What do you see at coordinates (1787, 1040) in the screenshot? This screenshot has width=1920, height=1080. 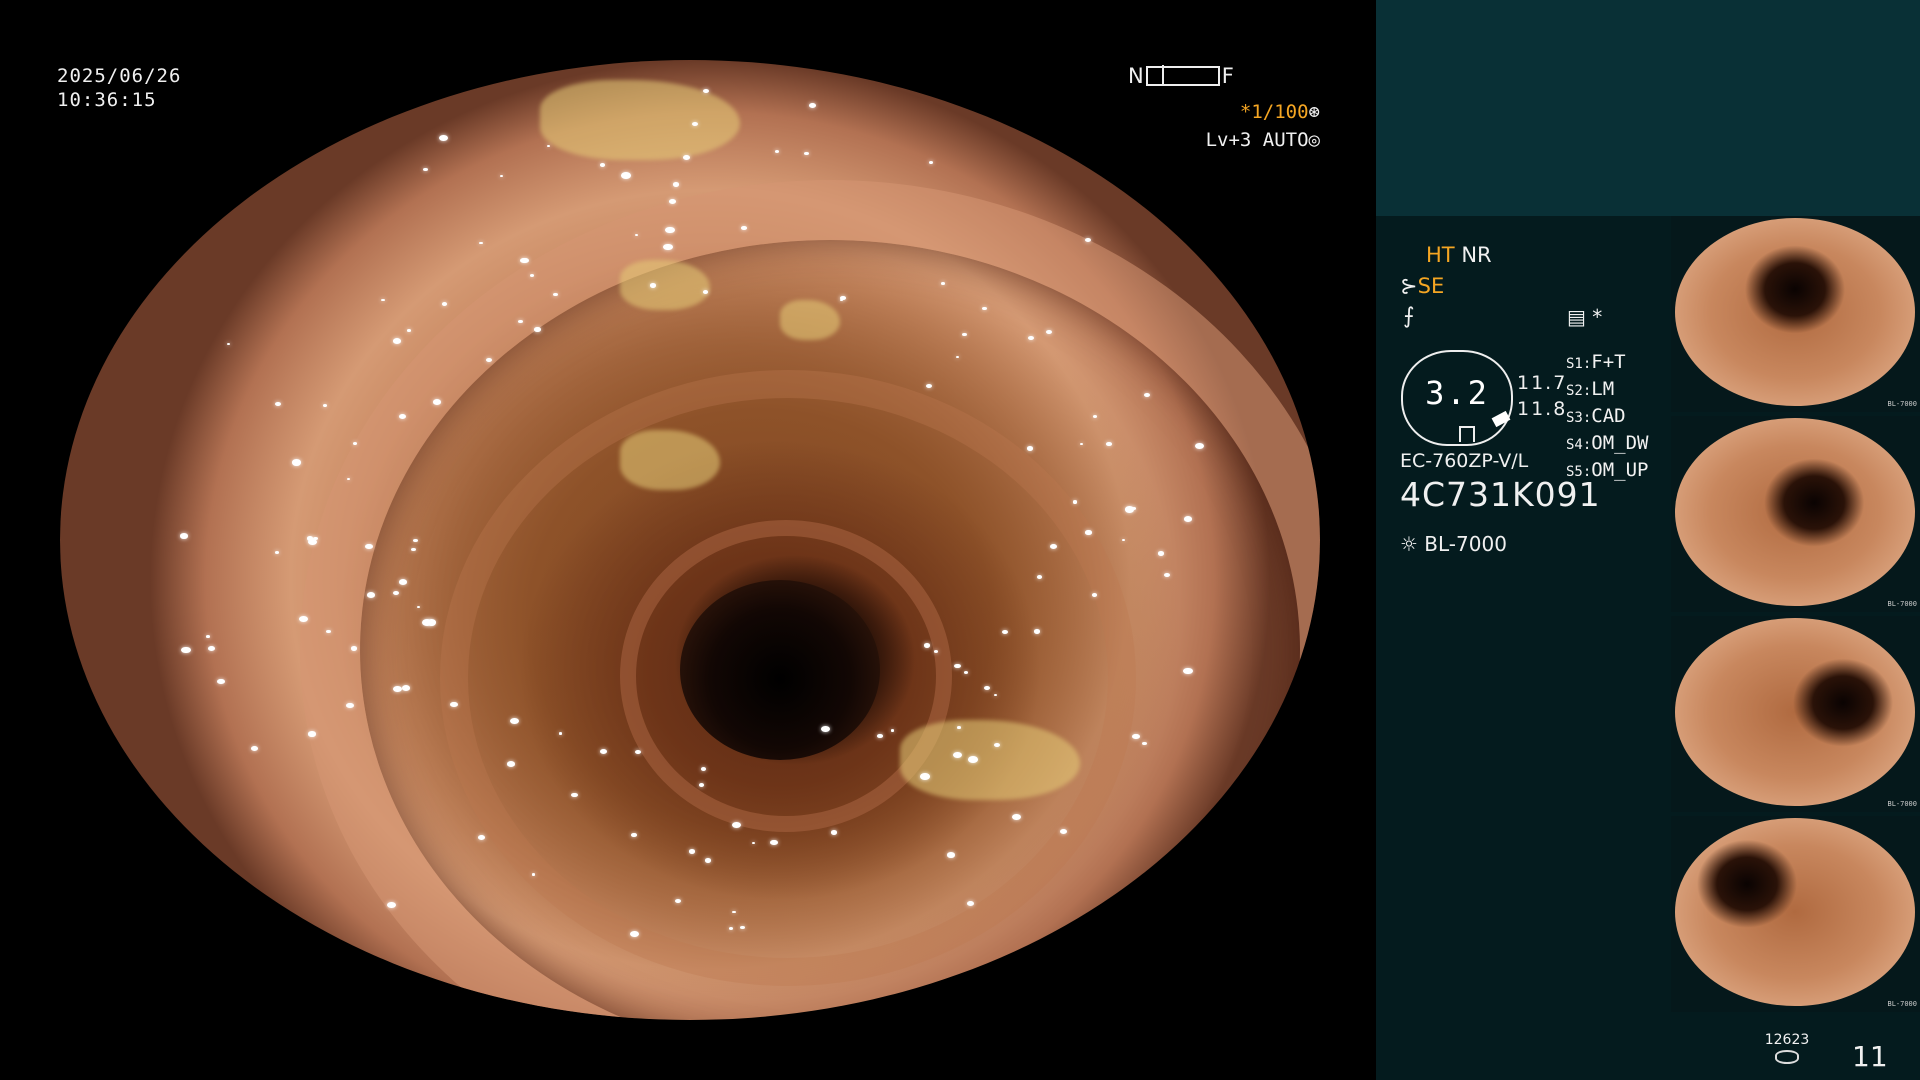 I see `storage-count: 12623` at bounding box center [1787, 1040].